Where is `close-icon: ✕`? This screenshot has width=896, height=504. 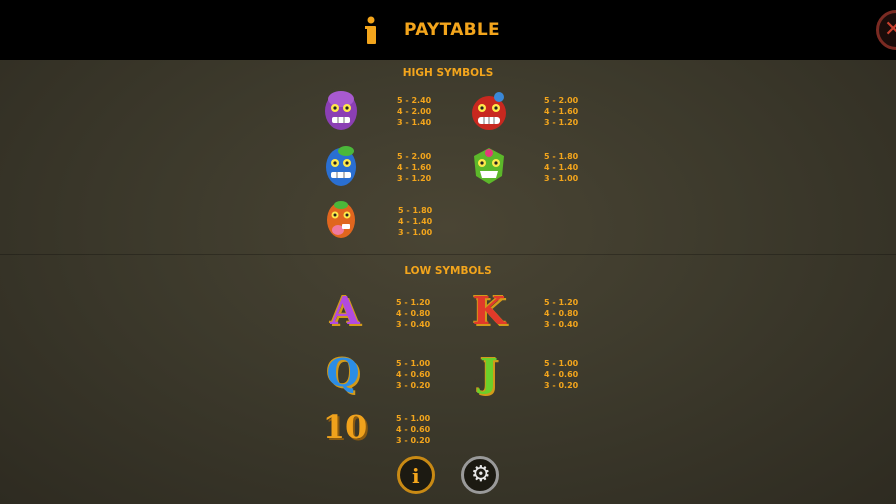 close-icon: ✕ is located at coordinates (890, 29).